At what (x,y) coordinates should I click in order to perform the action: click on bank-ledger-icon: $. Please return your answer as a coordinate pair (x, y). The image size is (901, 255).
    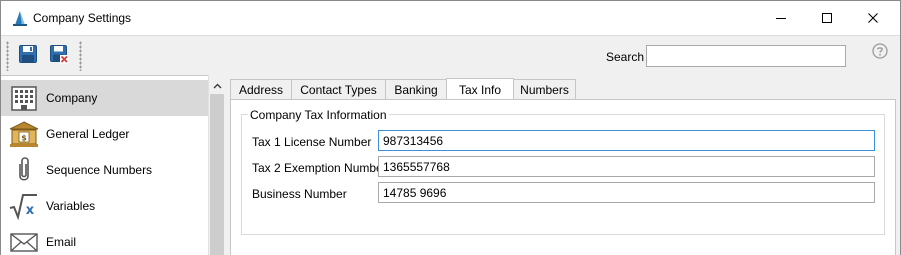
    Looking at the image, I should click on (24, 134).